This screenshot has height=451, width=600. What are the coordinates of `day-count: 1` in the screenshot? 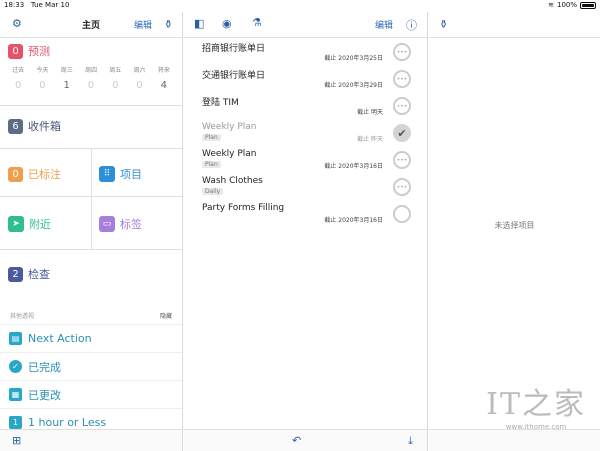 It's located at (66, 85).